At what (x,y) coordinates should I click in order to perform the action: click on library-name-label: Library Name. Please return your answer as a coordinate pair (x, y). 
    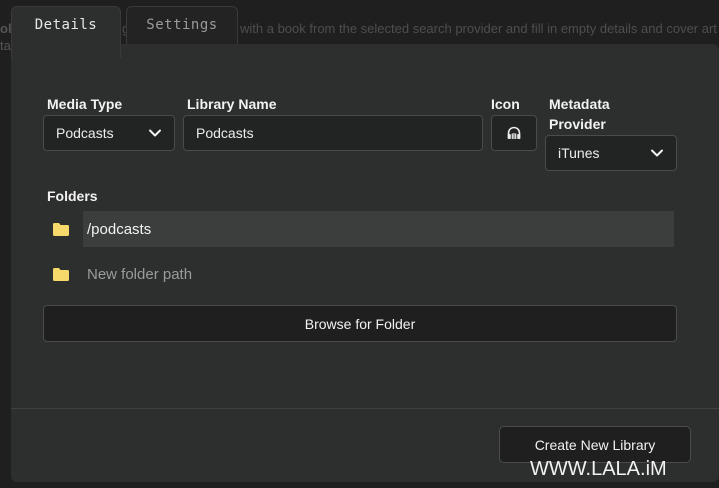
    Looking at the image, I should click on (232, 104).